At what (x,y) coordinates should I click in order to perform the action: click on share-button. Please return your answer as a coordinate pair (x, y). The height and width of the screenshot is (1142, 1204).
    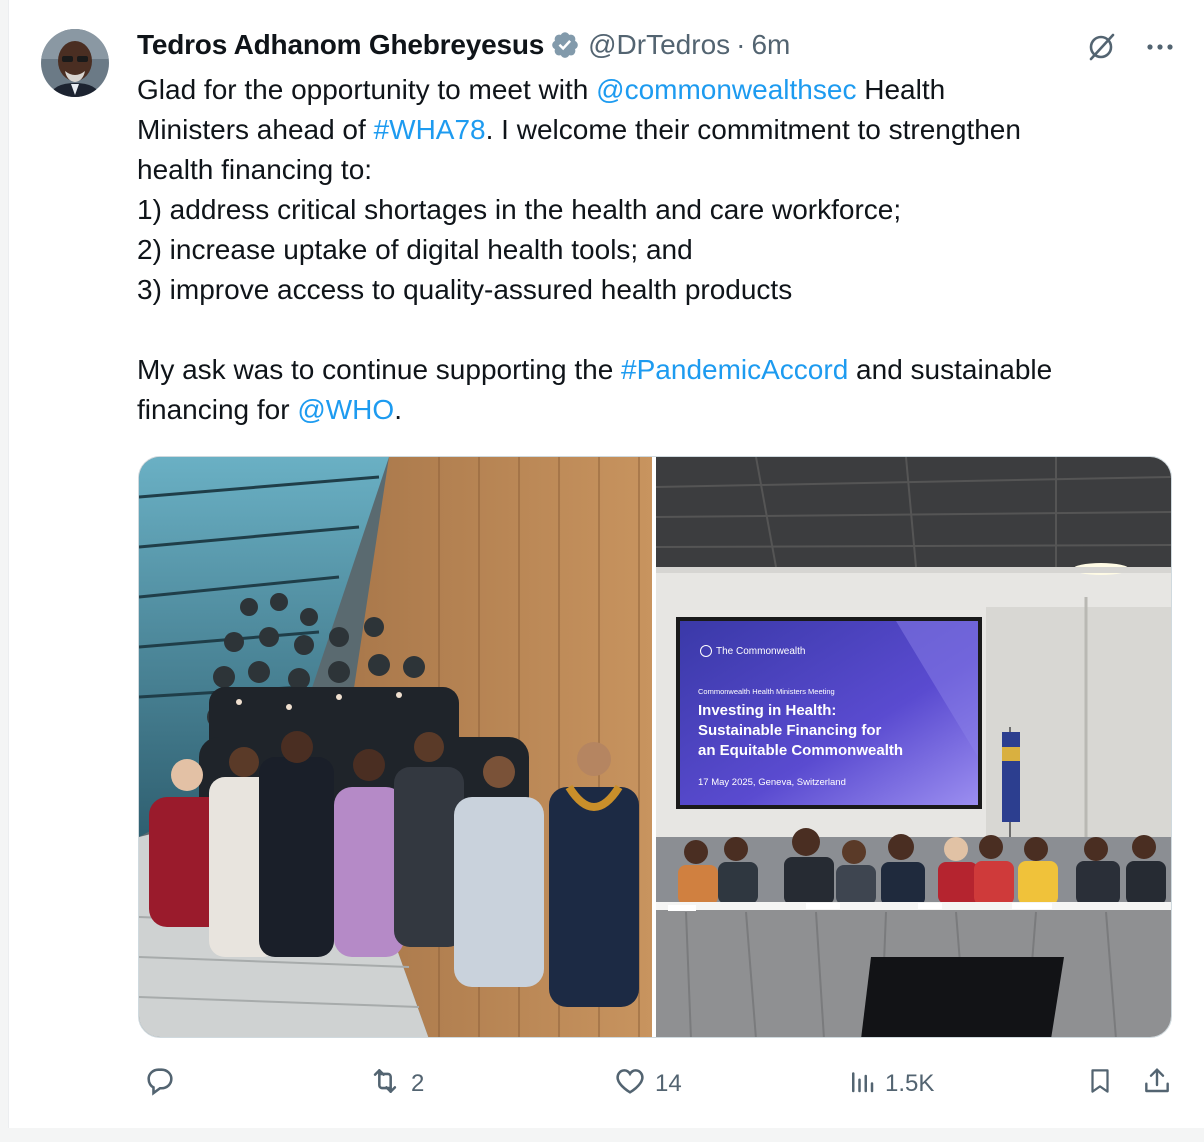
    Looking at the image, I should click on (1157, 1084).